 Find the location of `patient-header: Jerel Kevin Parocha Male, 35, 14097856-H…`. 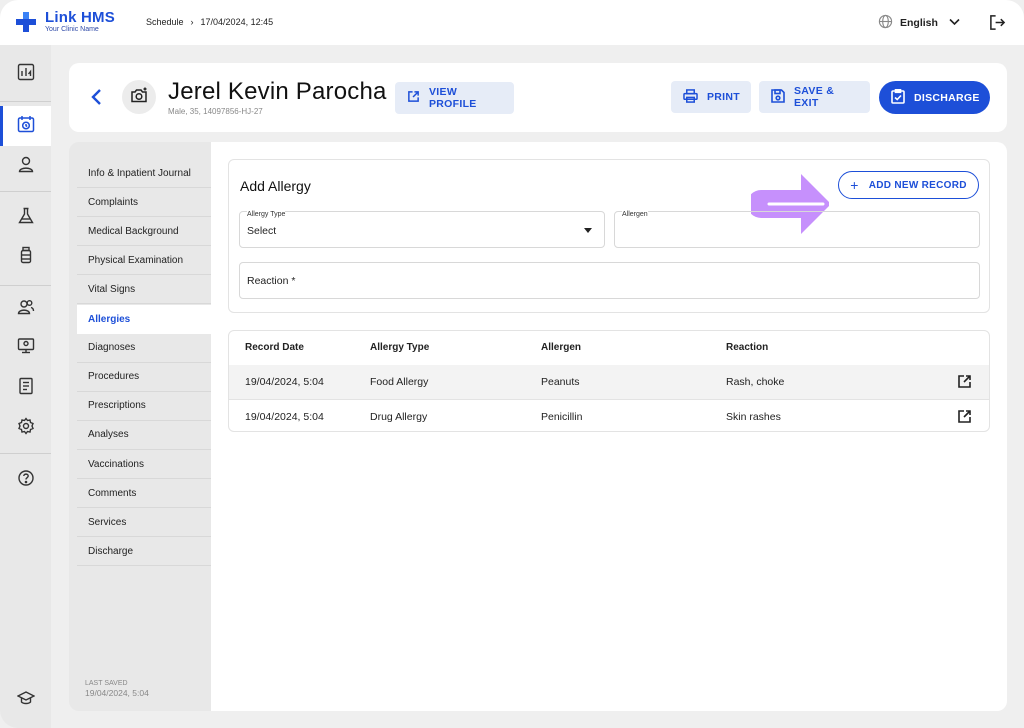

patient-header: Jerel Kevin Parocha Male, 35, 14097856-H… is located at coordinates (538, 97).